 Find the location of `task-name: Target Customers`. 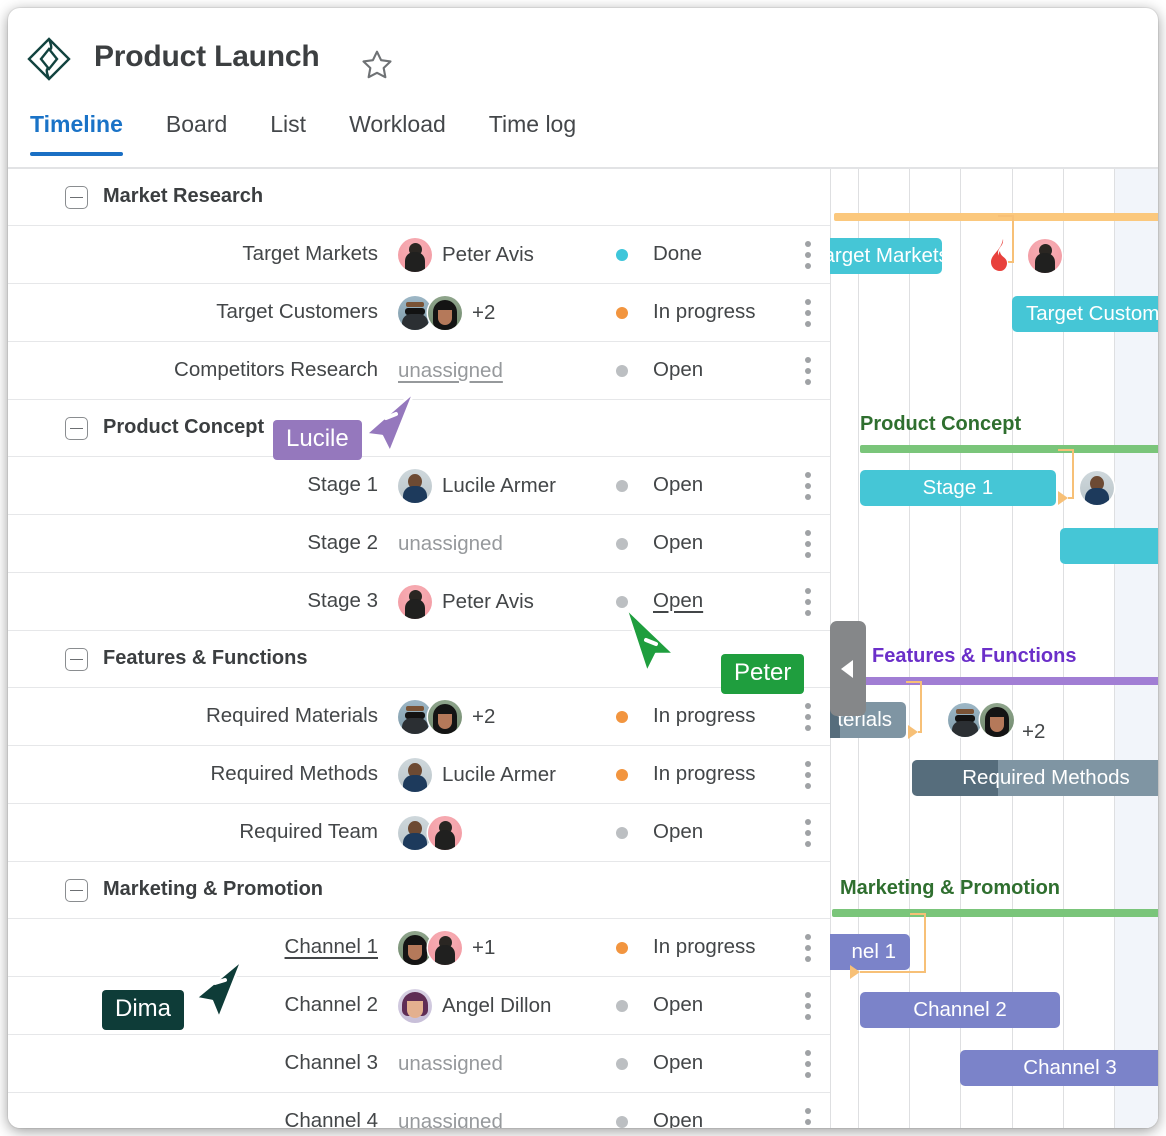

task-name: Target Customers is located at coordinates (253, 312).